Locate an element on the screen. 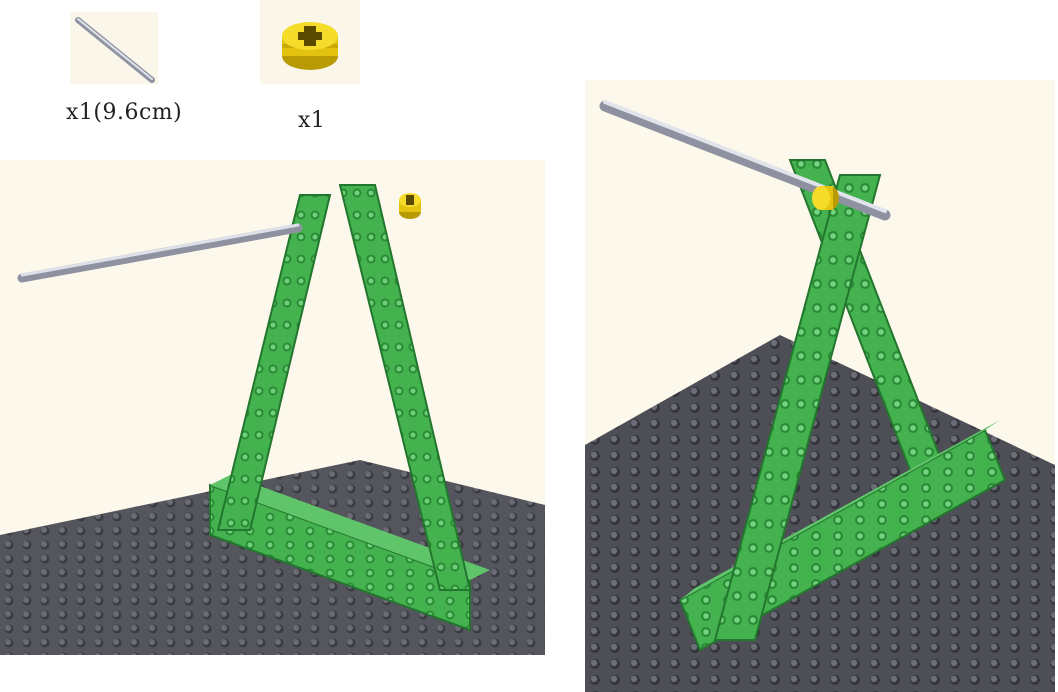 The width and height of the screenshot is (1058, 692). axle-9-6cm-icon is located at coordinates (115, 50).